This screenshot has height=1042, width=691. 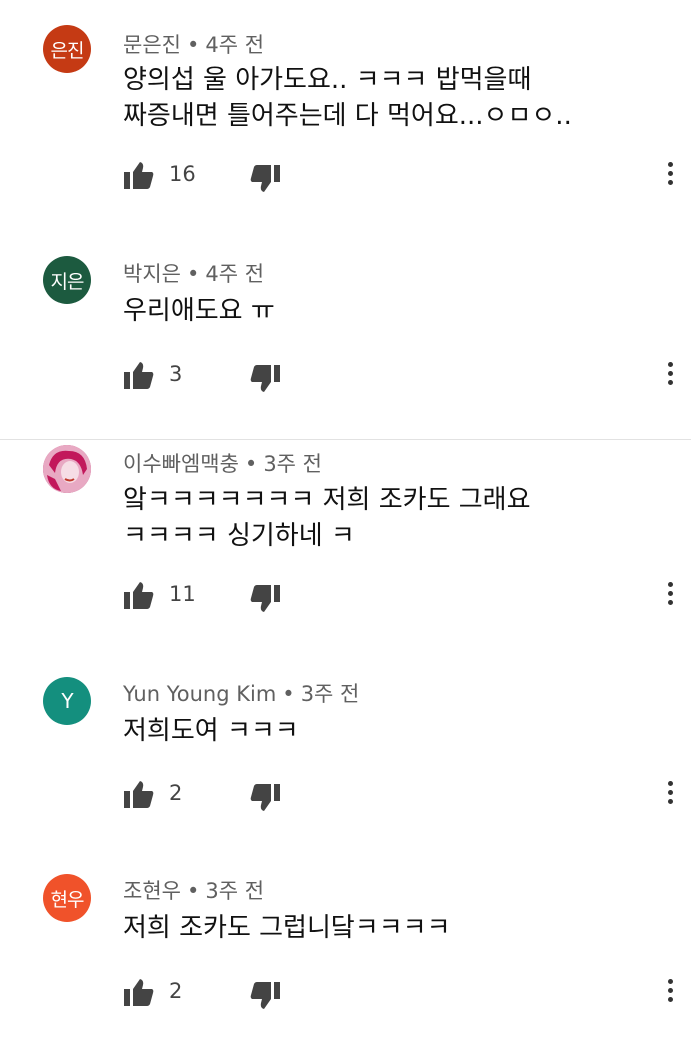 I want to click on author-name: 문은진, so click(x=152, y=45).